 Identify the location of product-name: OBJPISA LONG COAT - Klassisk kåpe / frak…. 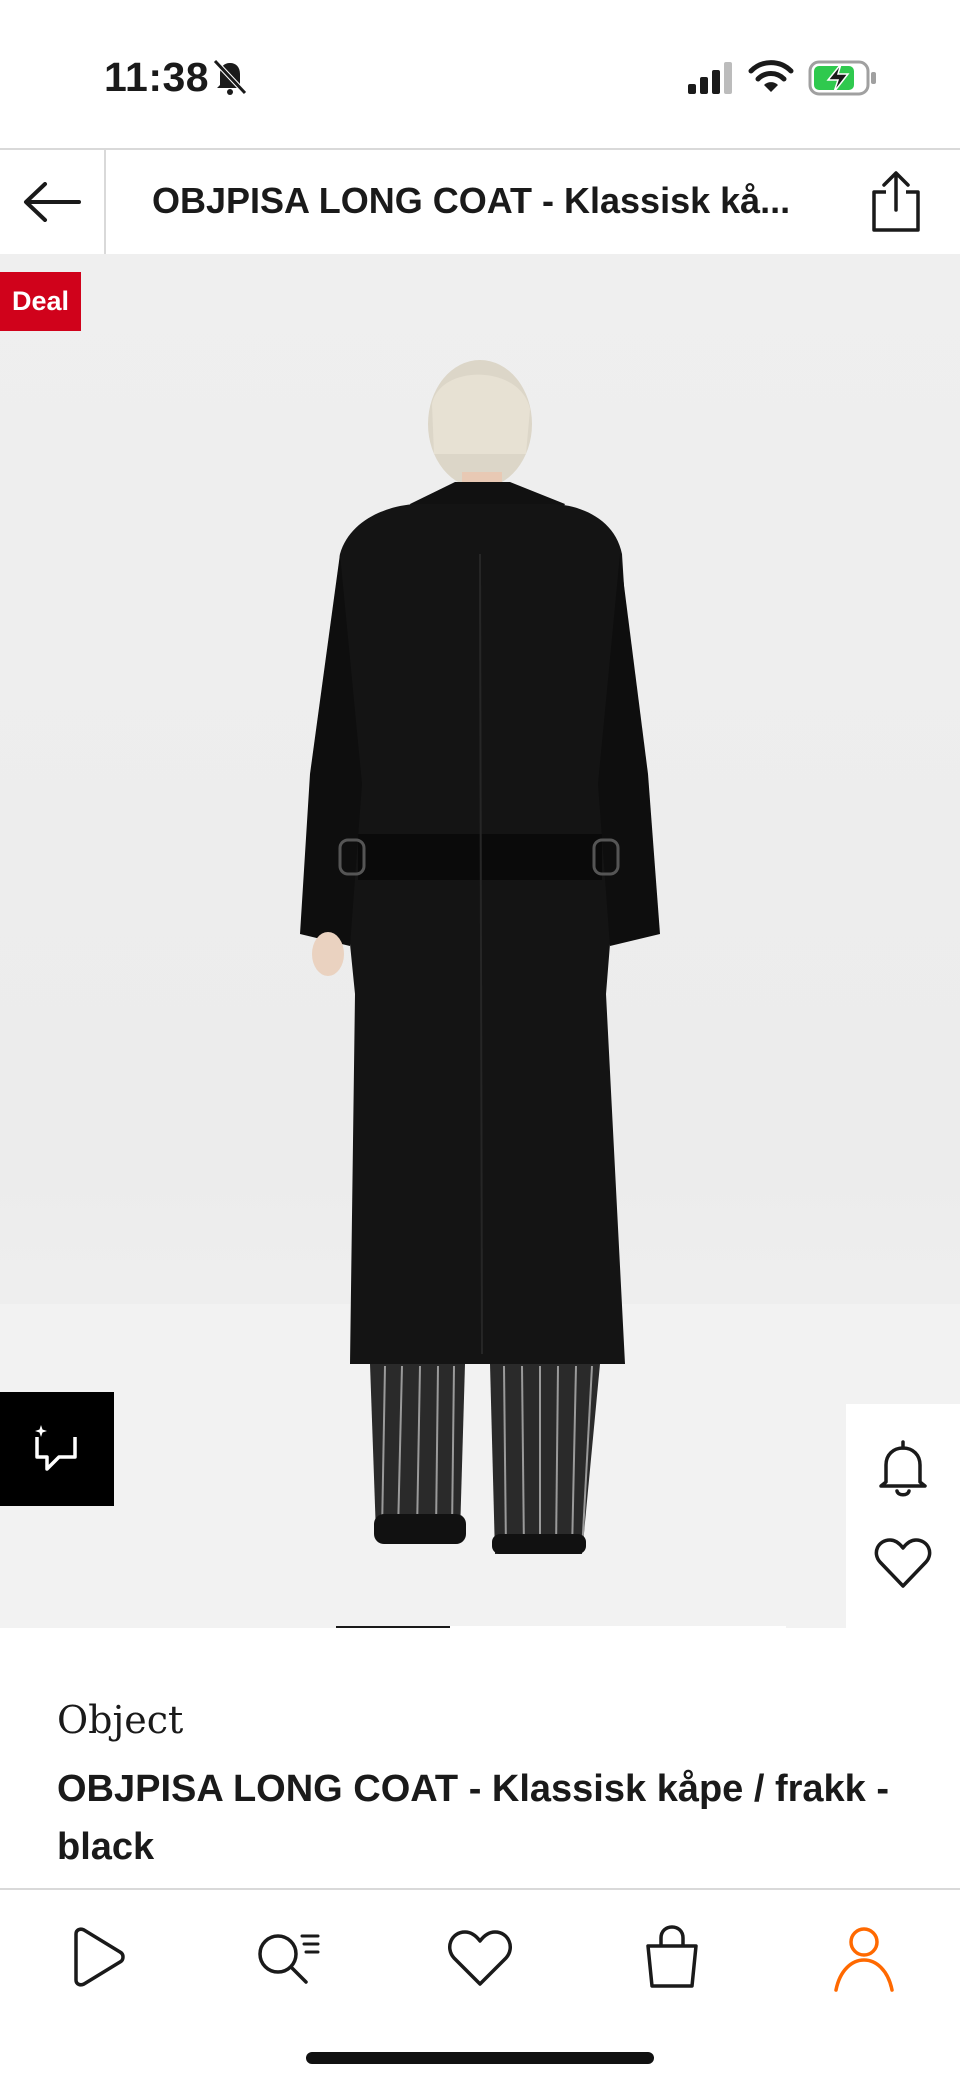
(473, 1818).